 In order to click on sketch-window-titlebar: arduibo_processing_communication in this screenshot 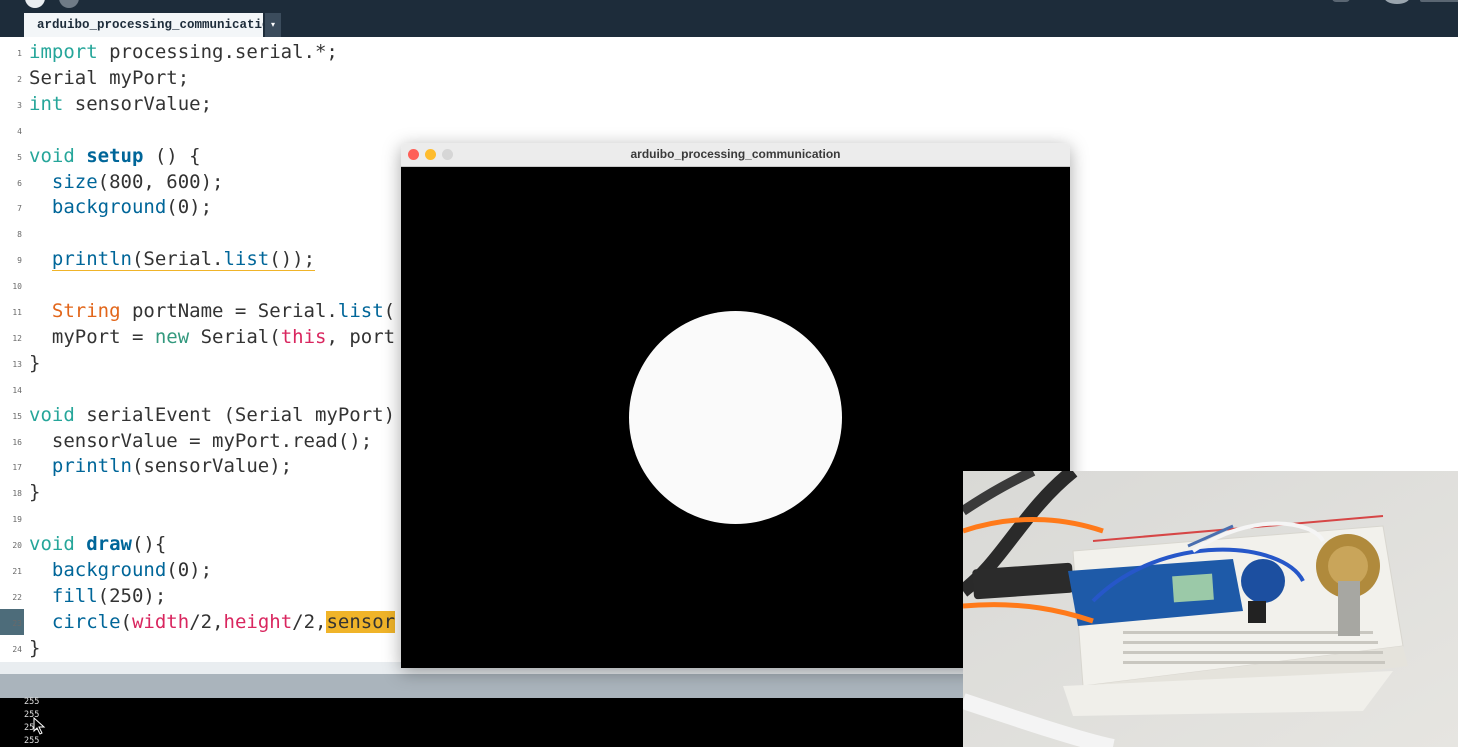, I will do `click(735, 155)`.